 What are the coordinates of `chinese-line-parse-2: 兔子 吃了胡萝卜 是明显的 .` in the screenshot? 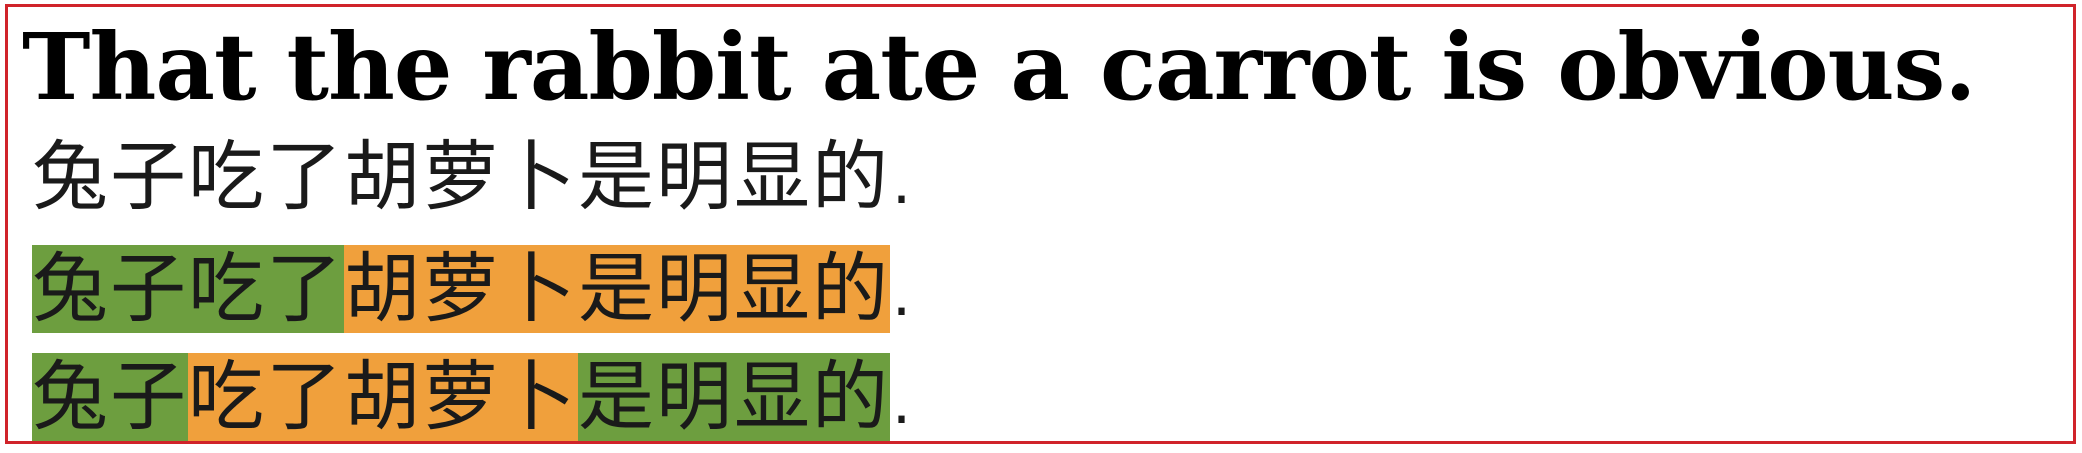 It's located at (471, 397).